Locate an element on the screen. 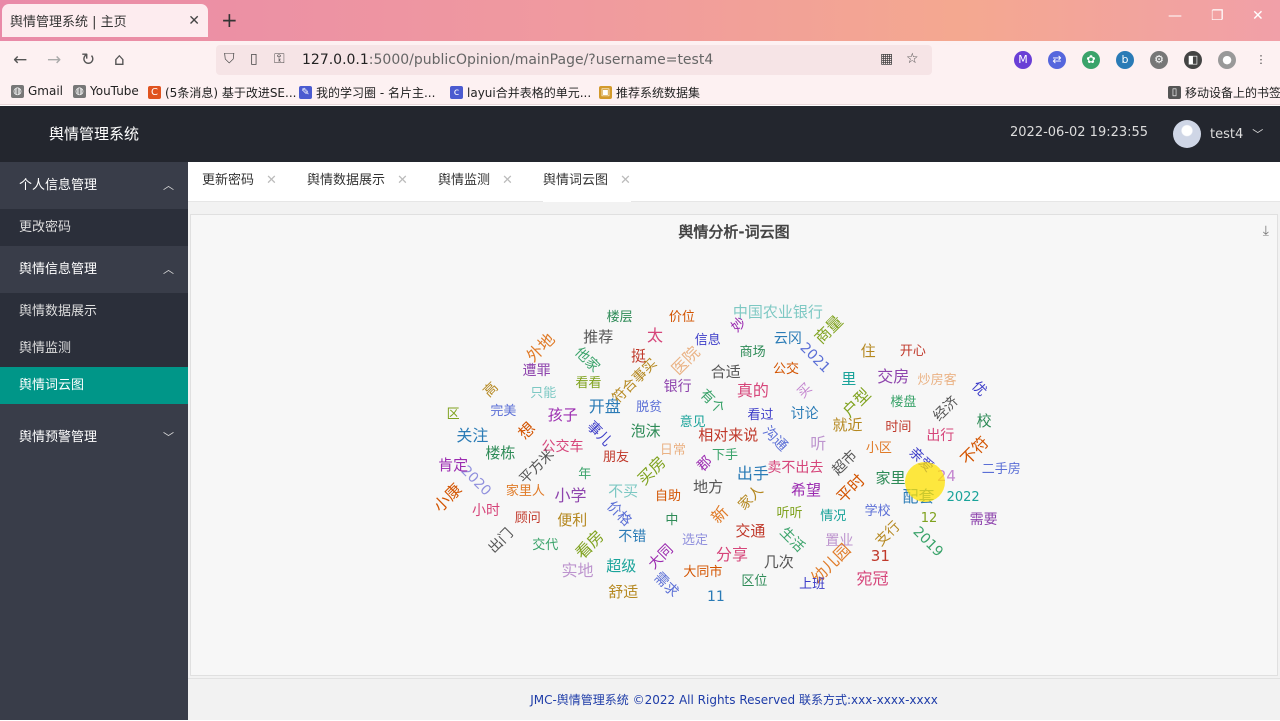 The height and width of the screenshot is (721, 1280). word-36: 合适 is located at coordinates (725, 372).